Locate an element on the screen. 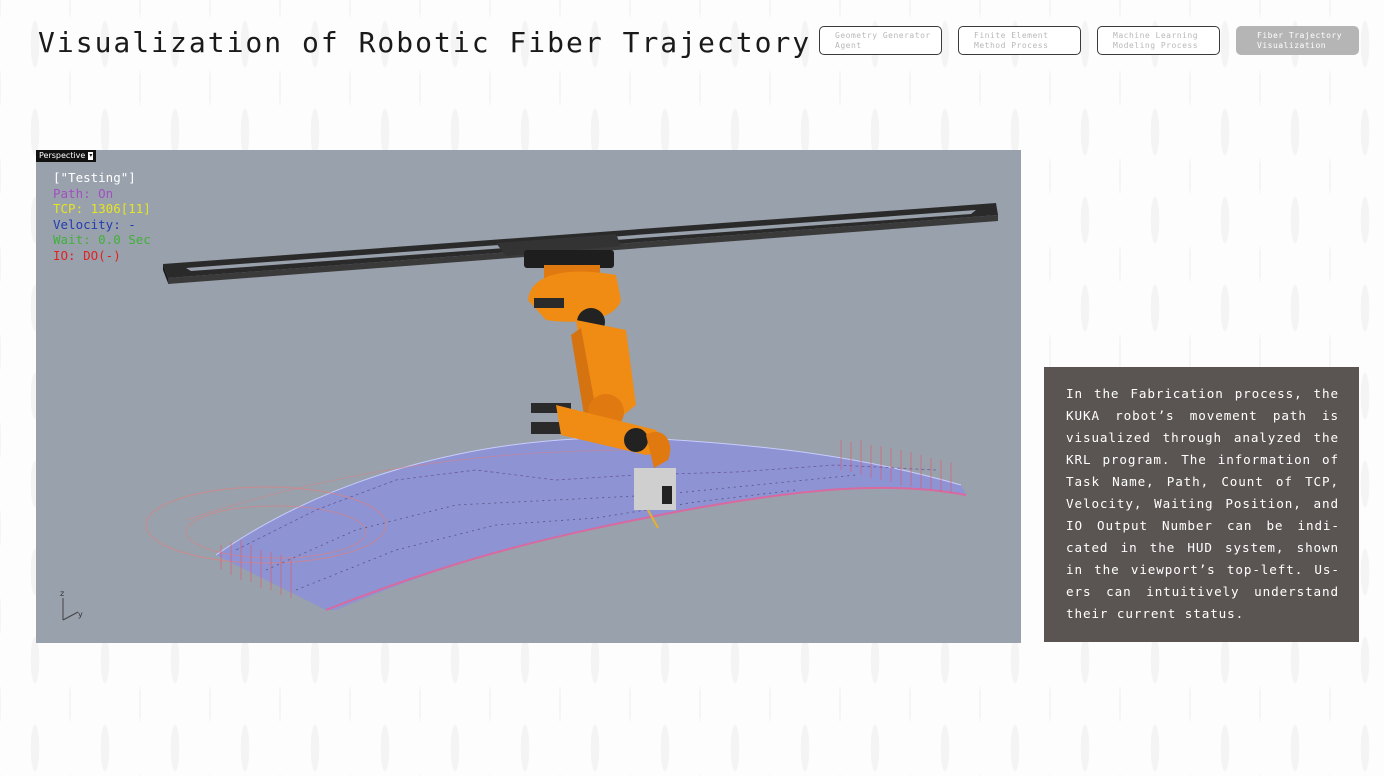  tab-label-line2: Method Process is located at coordinates (1011, 45).